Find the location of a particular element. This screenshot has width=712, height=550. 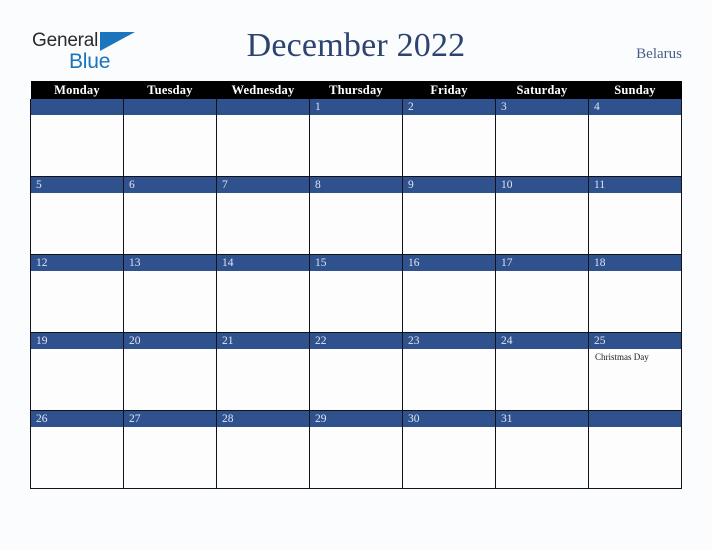

calendar-day-cell: 13 is located at coordinates (170, 293).